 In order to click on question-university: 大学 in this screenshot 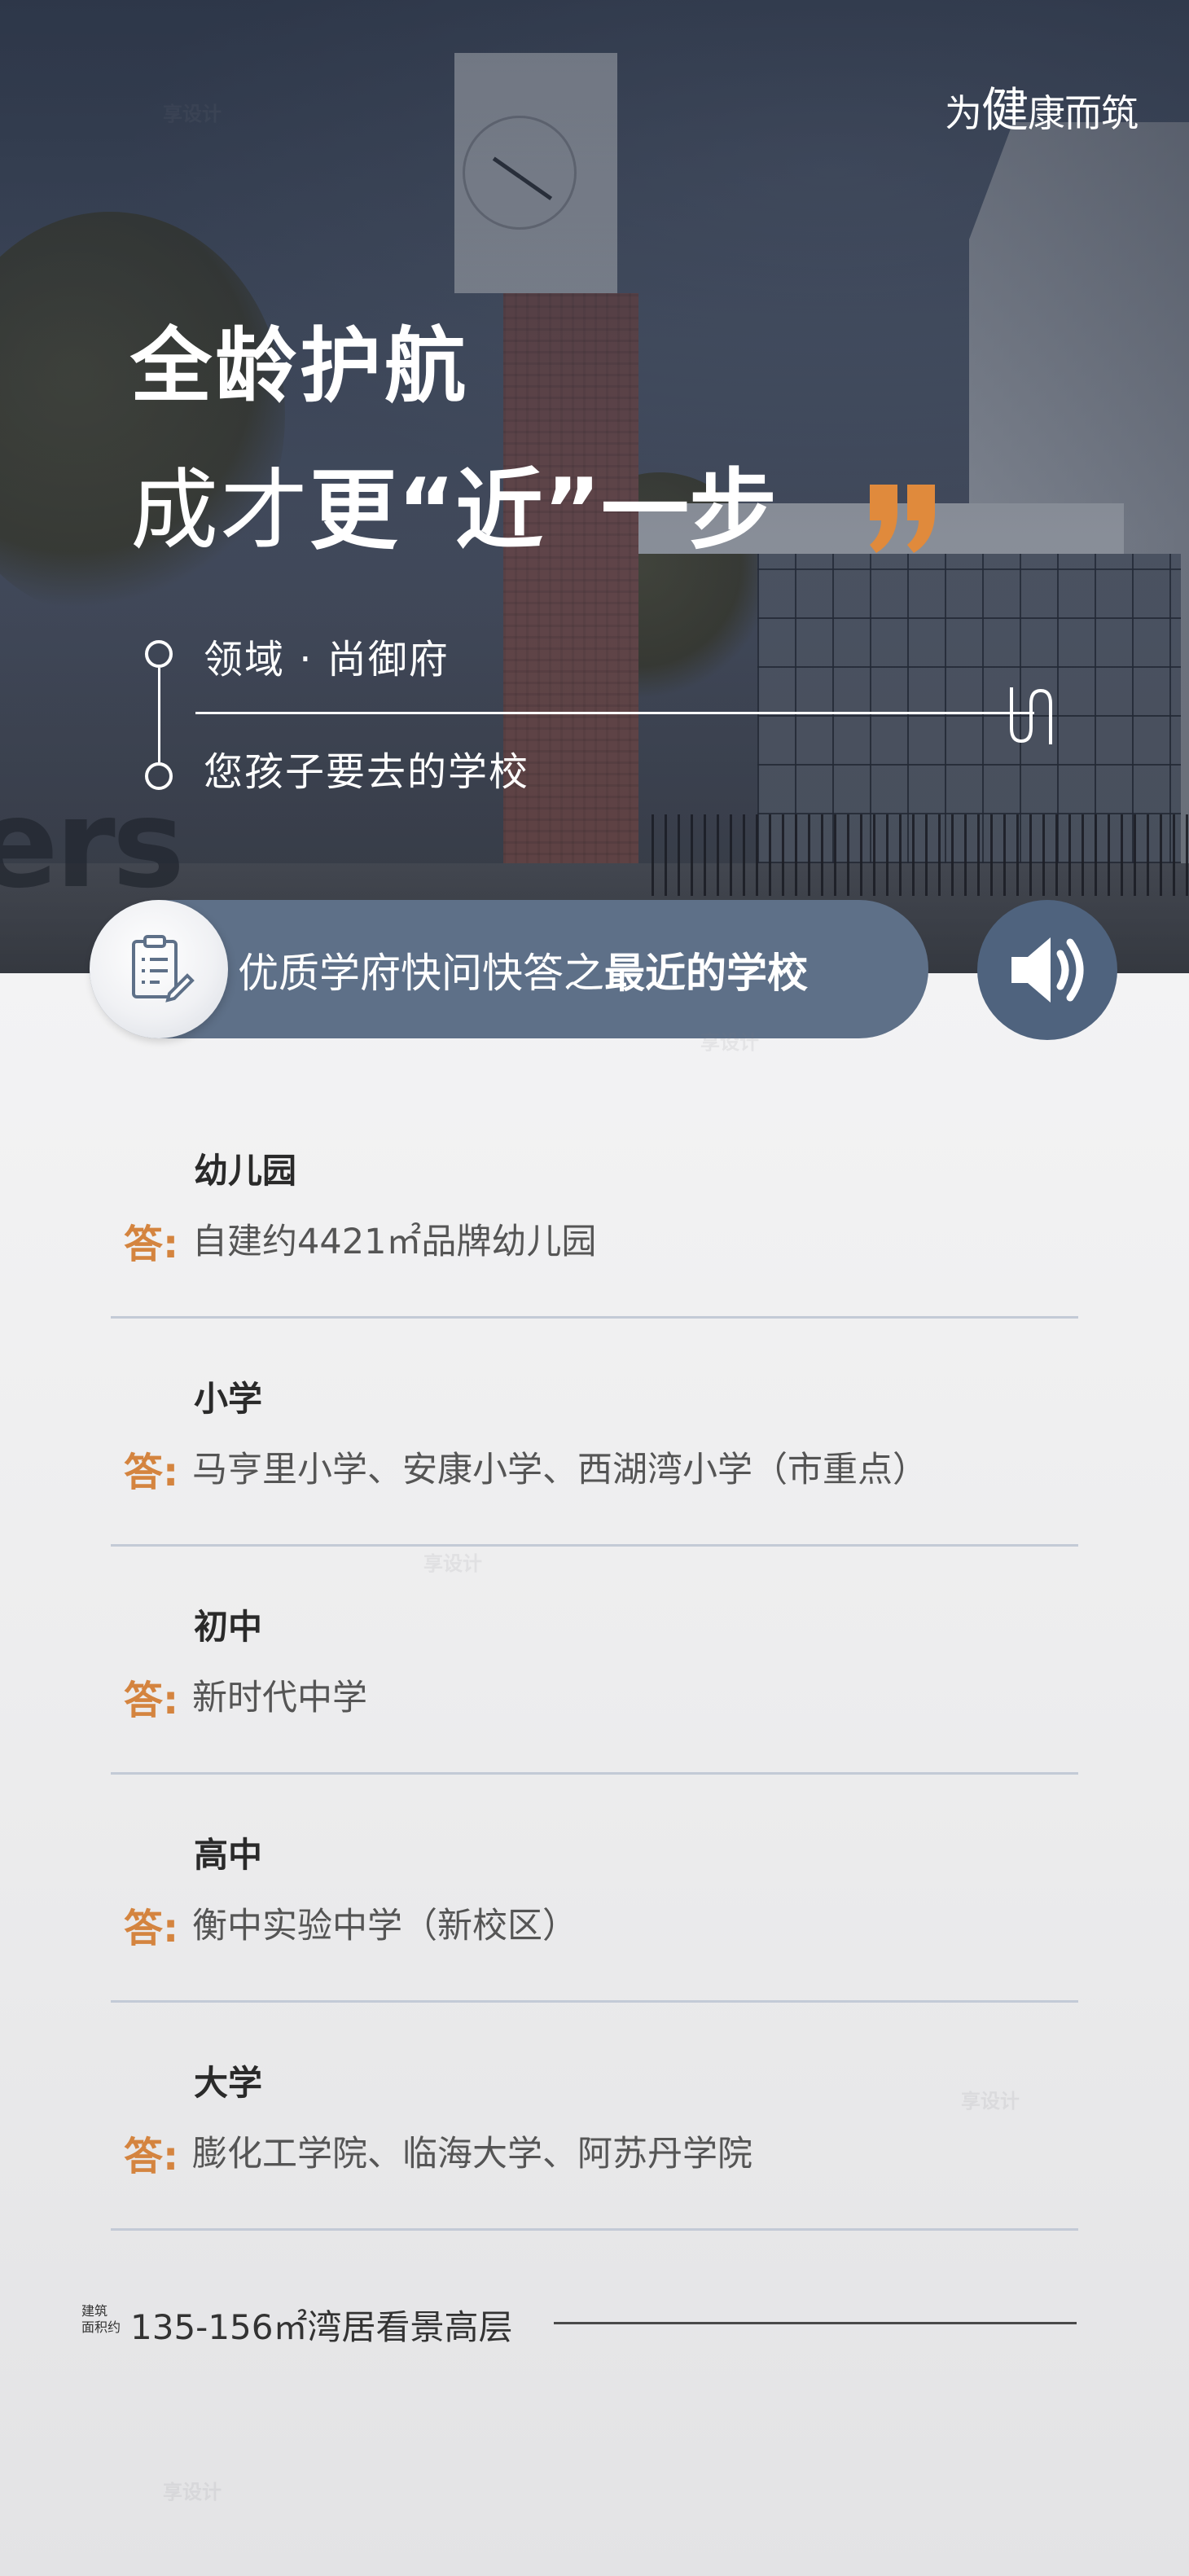, I will do `click(229, 2083)`.